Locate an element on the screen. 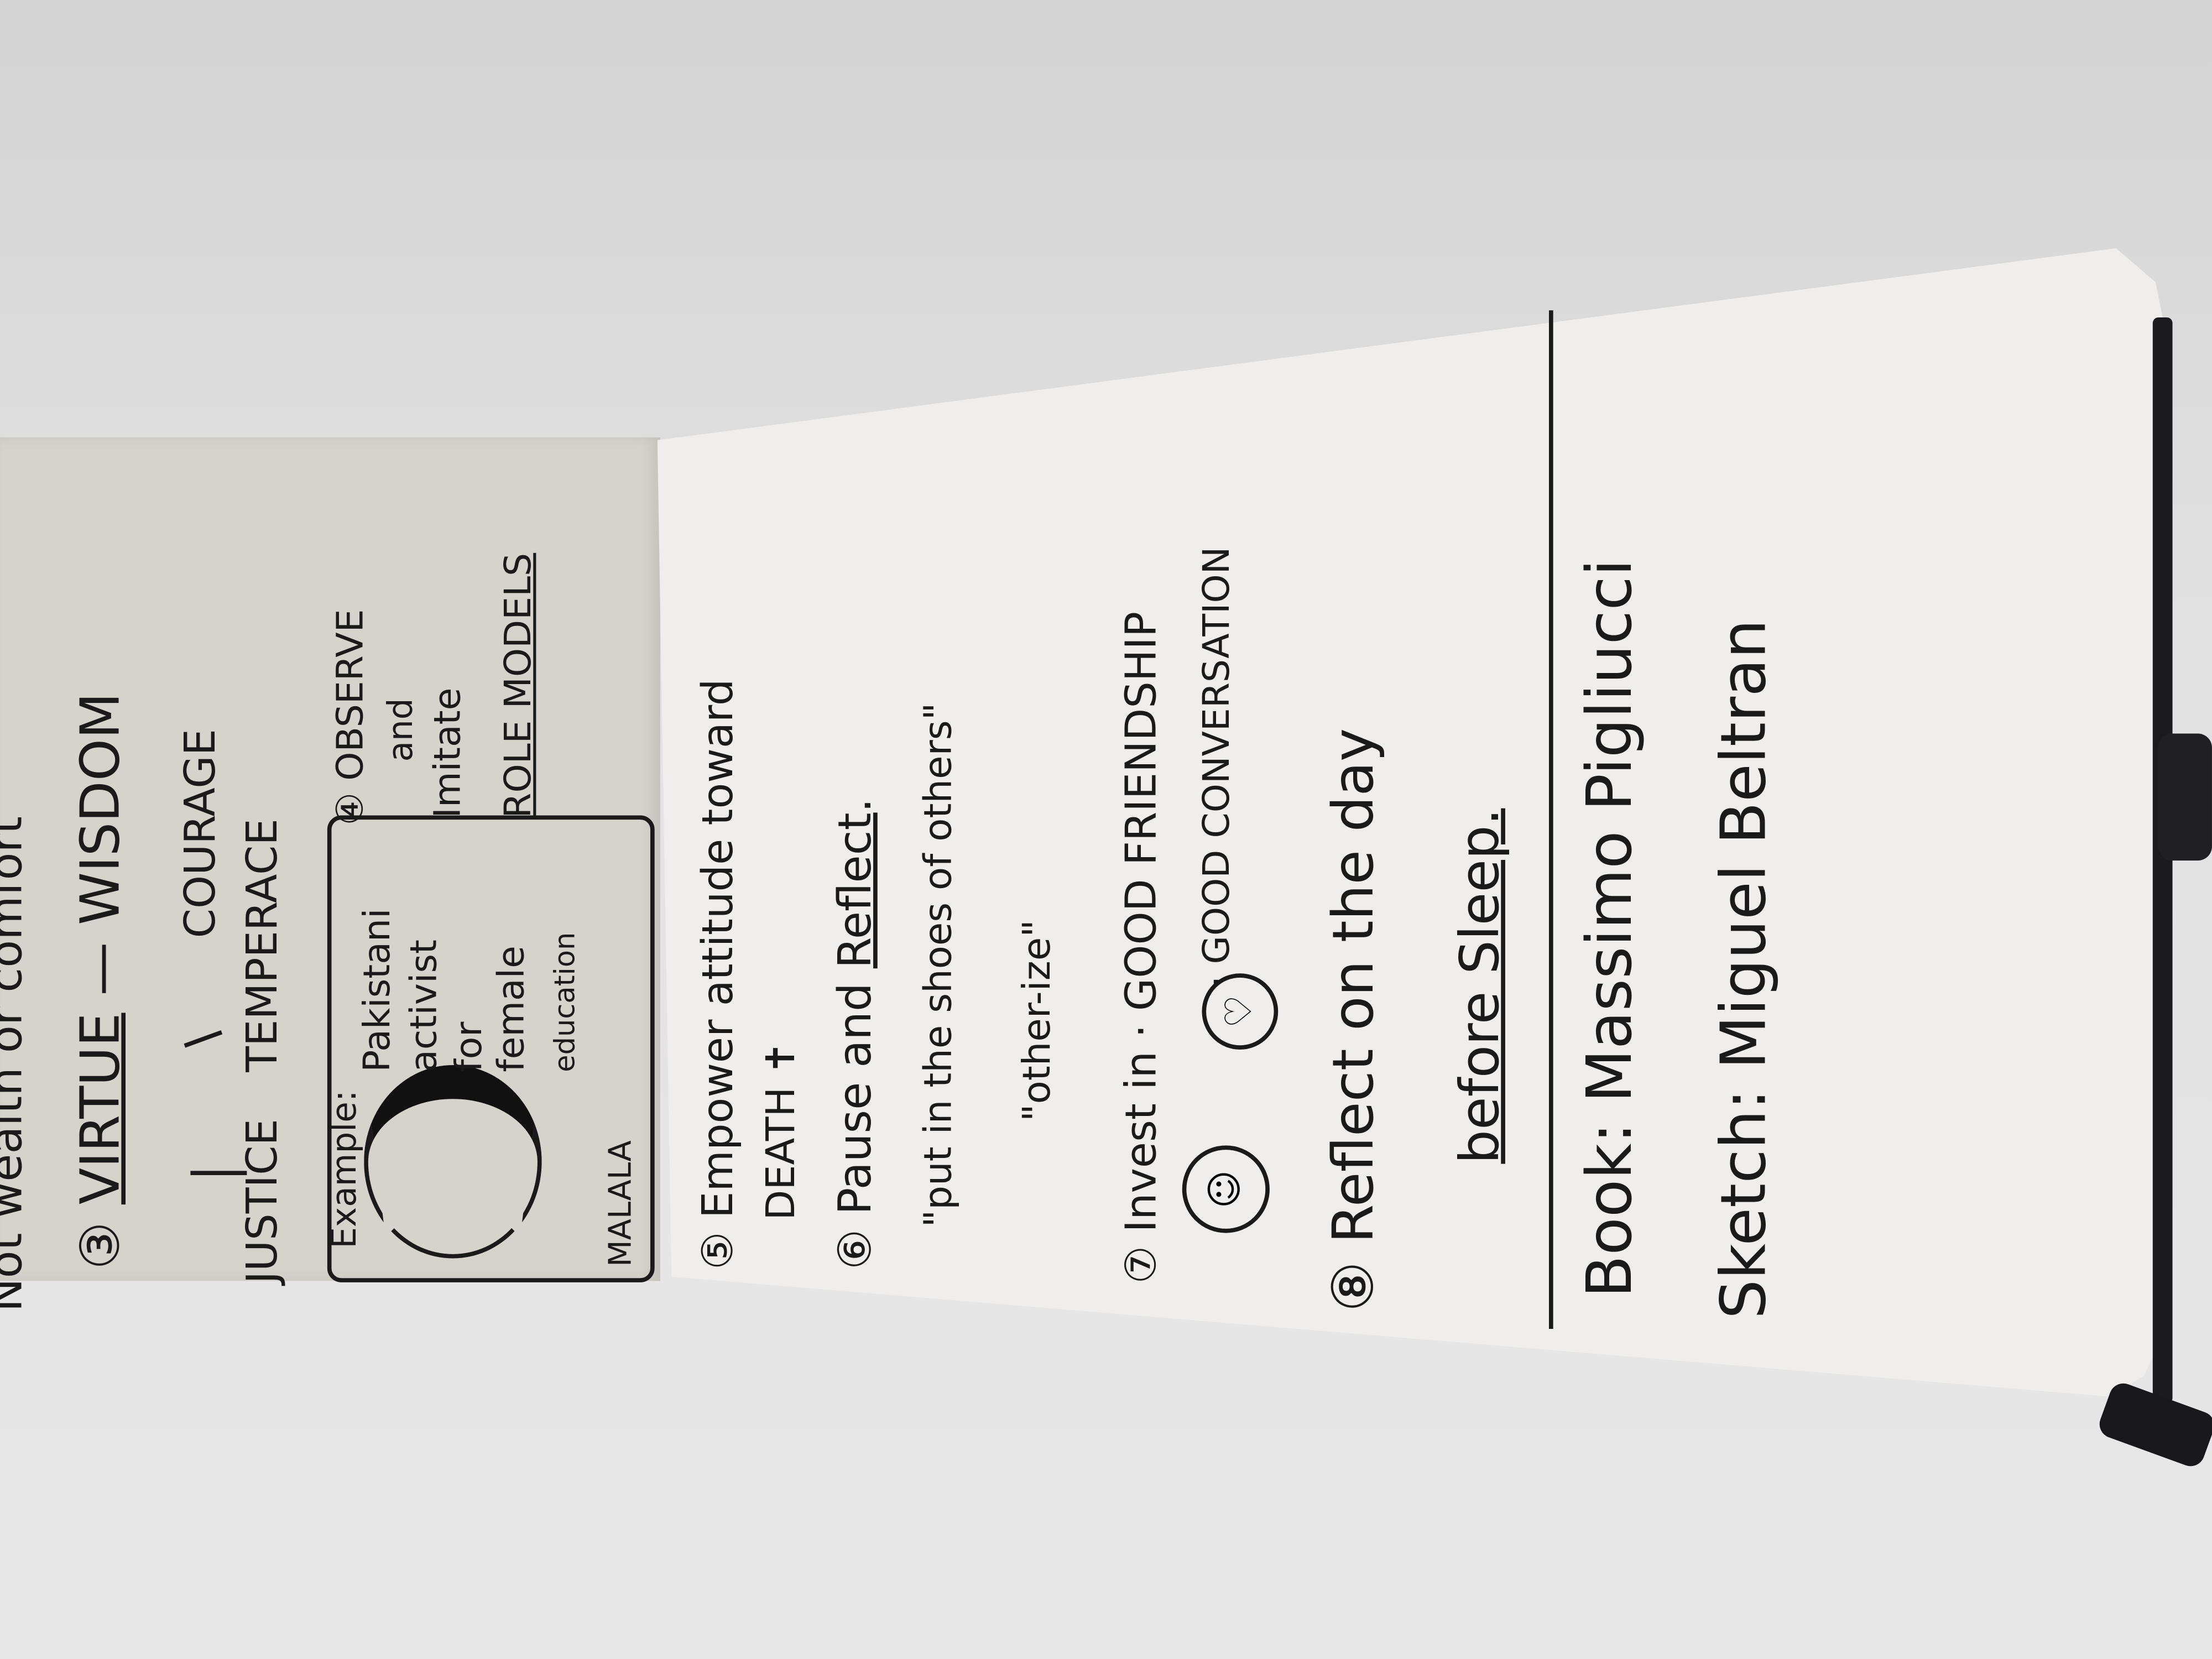 Image resolution: width=2212 pixels, height=1659 pixels. item-5: ⑤ Empower attitude toward is located at coordinates (719, 975).